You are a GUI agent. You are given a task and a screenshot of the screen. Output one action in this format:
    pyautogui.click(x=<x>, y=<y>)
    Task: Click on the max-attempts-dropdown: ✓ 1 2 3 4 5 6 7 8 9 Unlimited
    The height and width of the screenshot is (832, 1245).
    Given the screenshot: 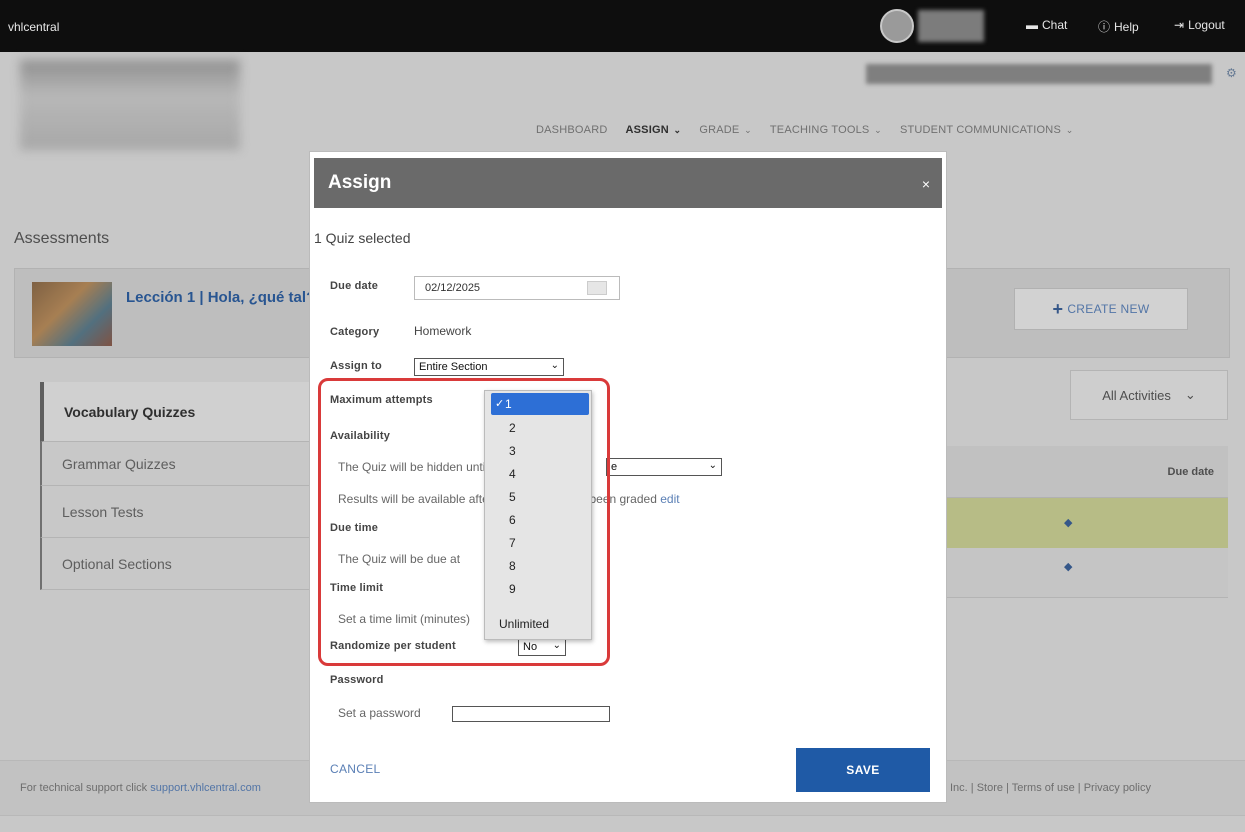 What is the action you would take?
    pyautogui.click(x=538, y=515)
    